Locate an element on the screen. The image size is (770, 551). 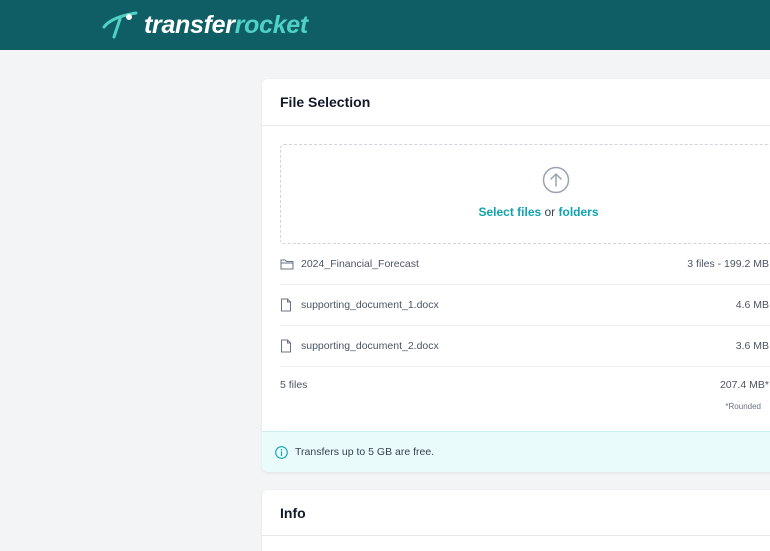
file-selection-title: File Selection is located at coordinates (516, 102).